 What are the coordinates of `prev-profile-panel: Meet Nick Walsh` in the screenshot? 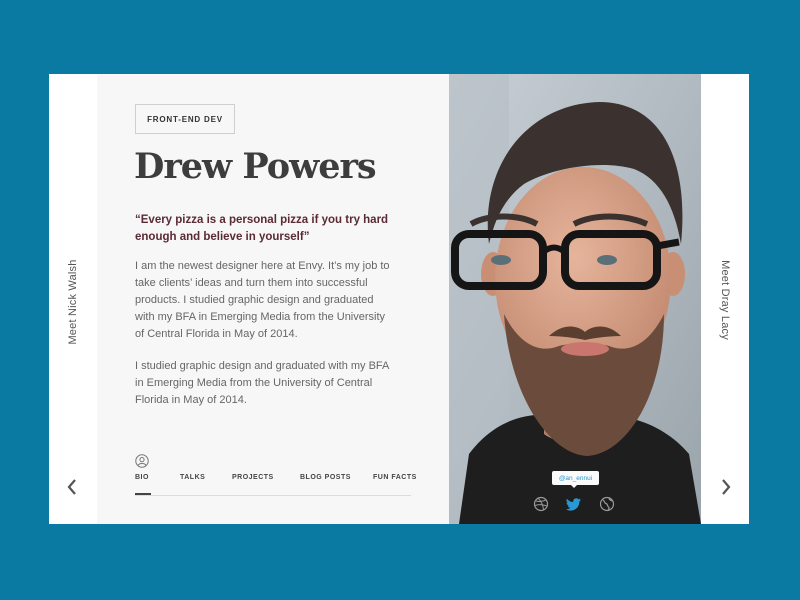 It's located at (73, 299).